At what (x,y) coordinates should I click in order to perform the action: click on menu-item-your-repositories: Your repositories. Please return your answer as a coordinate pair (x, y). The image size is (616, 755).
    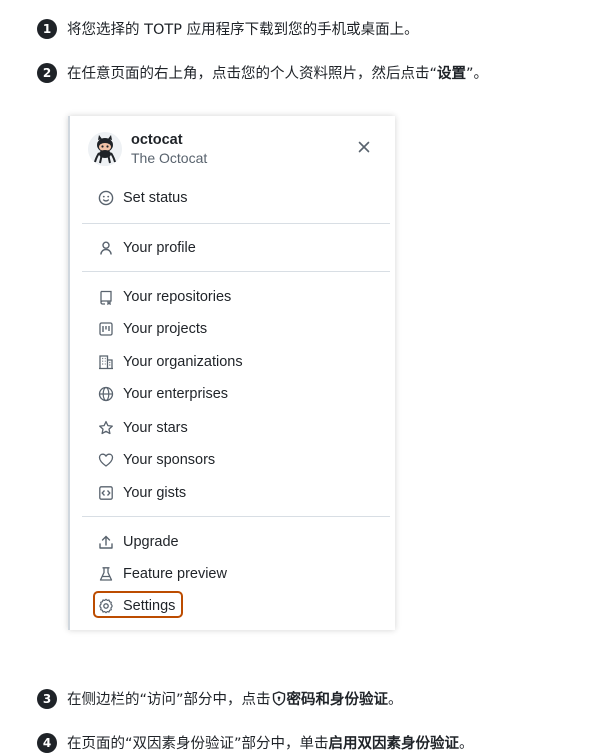
    Looking at the image, I should click on (164, 297).